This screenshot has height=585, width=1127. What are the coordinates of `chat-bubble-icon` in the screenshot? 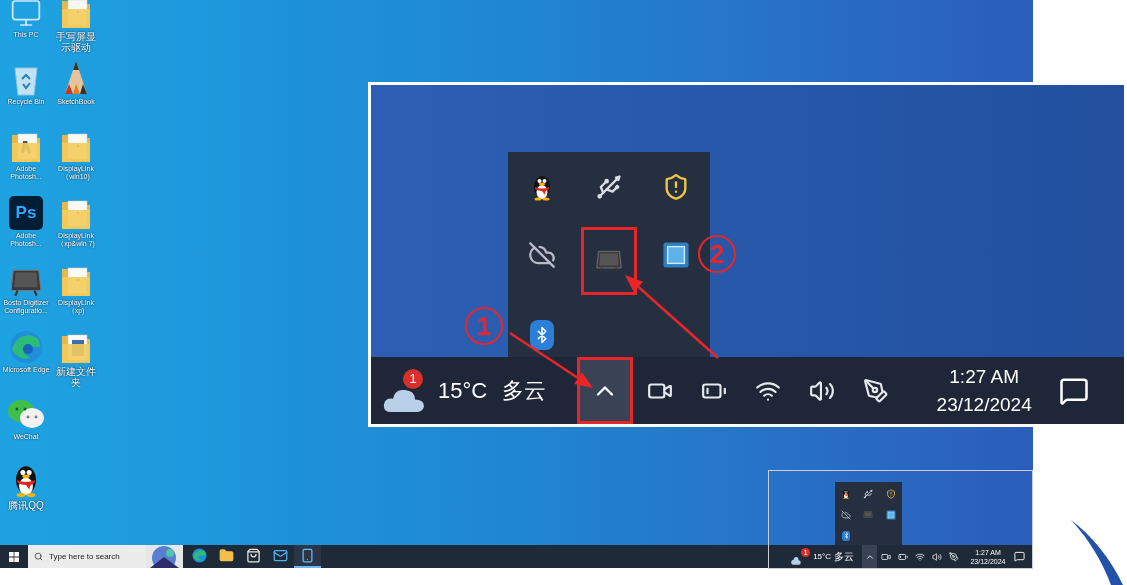 It's located at (1019, 556).